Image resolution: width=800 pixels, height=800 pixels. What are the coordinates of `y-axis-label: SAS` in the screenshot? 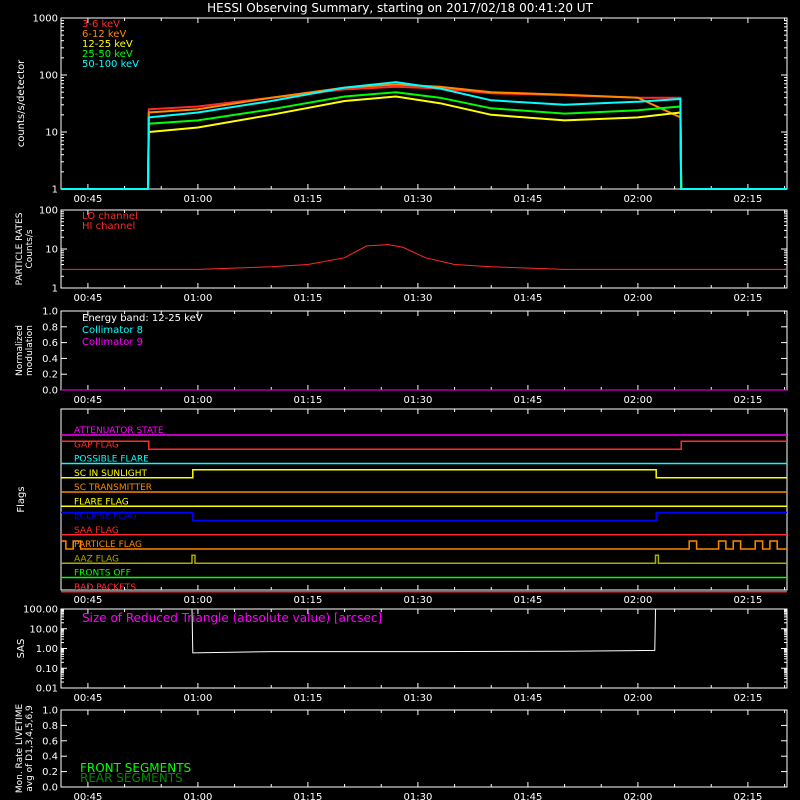 It's located at (21, 649).